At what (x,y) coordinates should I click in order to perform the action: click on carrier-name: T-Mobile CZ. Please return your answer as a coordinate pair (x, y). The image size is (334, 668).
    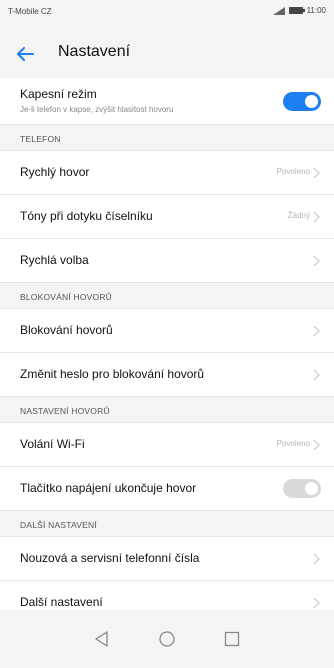
    Looking at the image, I should click on (30, 11).